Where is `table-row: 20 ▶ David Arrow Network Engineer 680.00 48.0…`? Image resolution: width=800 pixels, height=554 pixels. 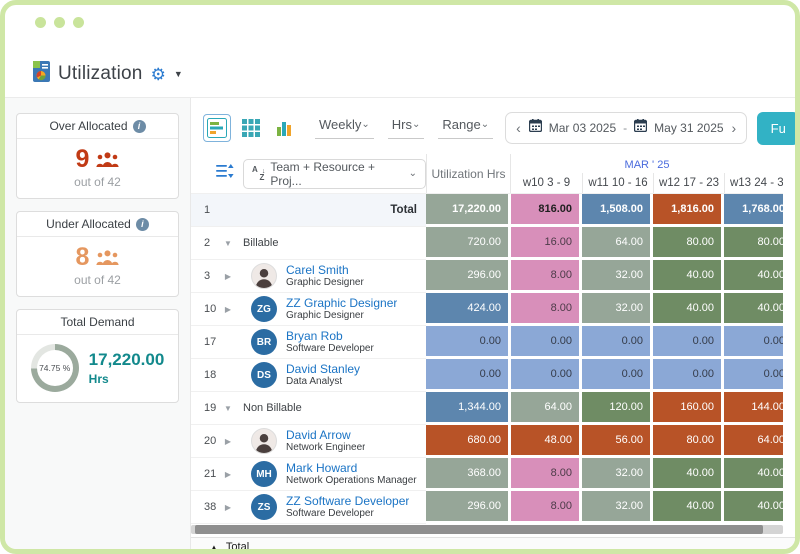
table-row: 20 ▶ David Arrow Network Engineer 680.00 48.0… is located at coordinates (487, 441).